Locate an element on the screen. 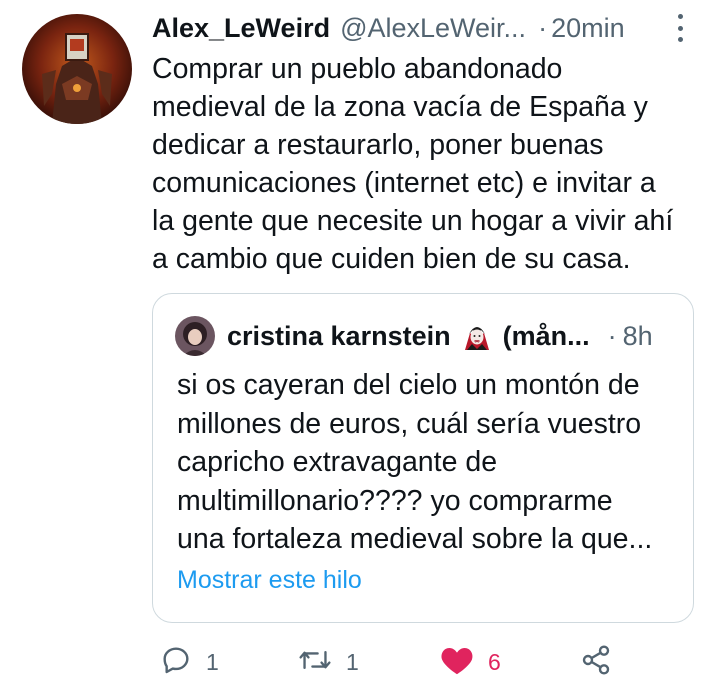 Image resolution: width=720 pixels, height=692 pixels. reply-button: 1 is located at coordinates (189, 662).